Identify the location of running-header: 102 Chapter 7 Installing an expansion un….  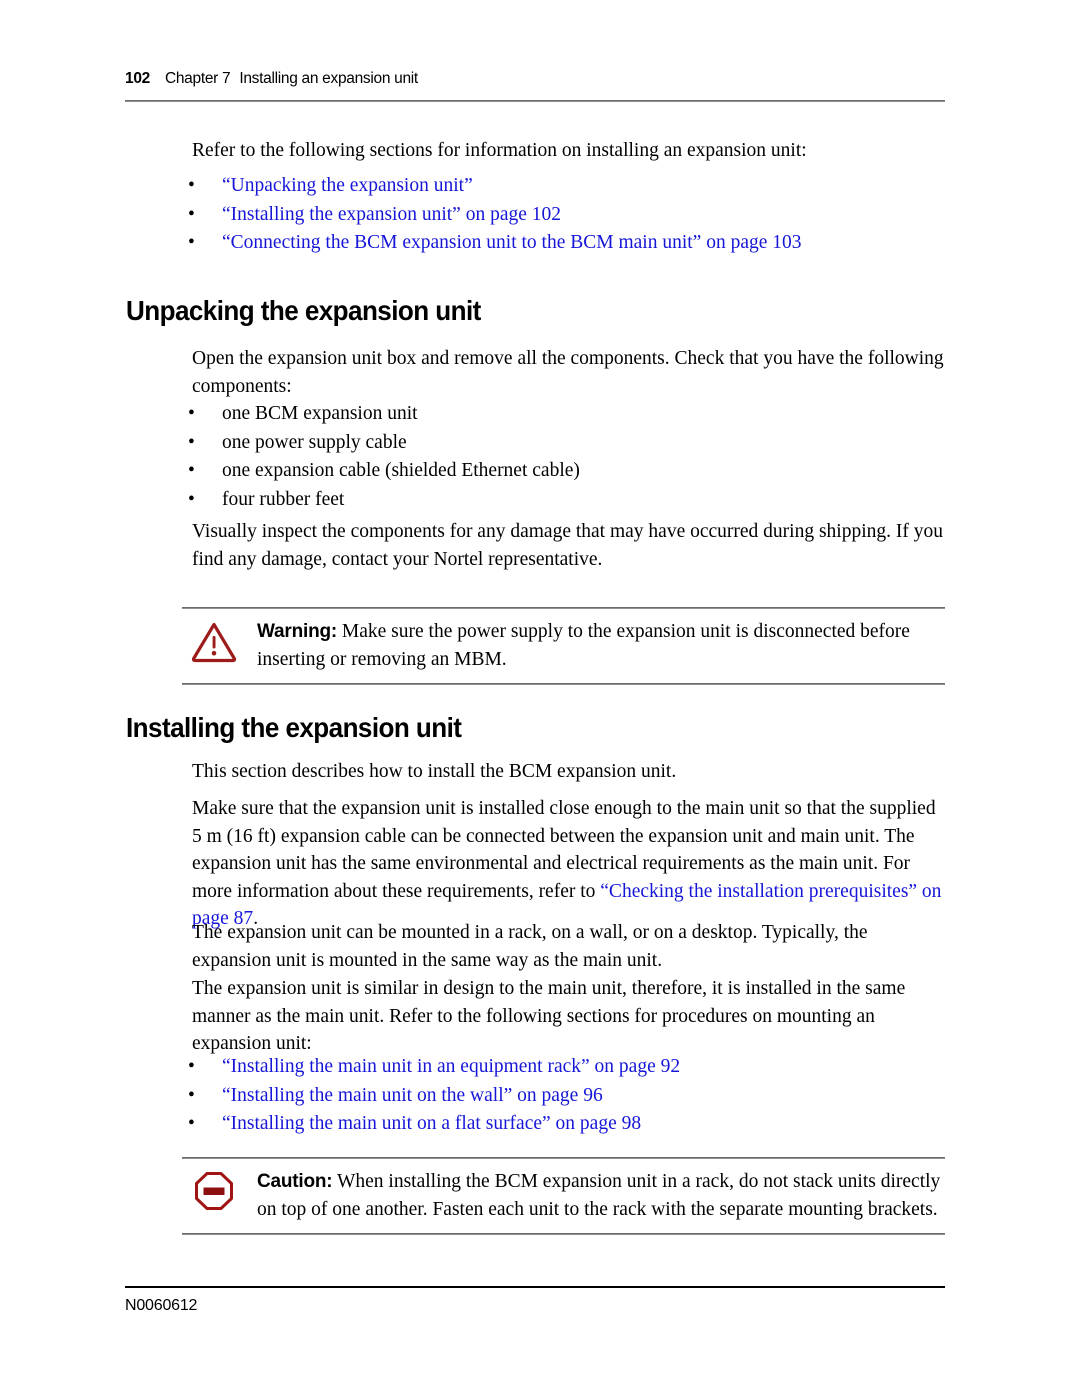
(535, 79).